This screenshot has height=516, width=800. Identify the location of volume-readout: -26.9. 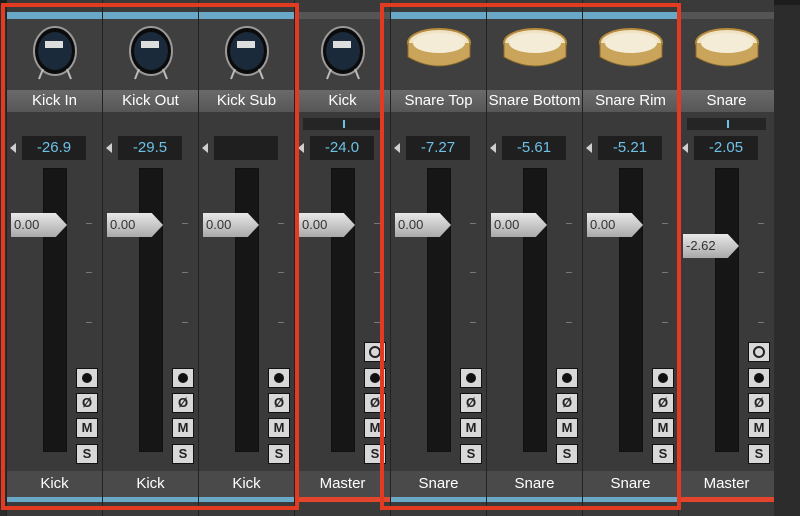
(54, 148).